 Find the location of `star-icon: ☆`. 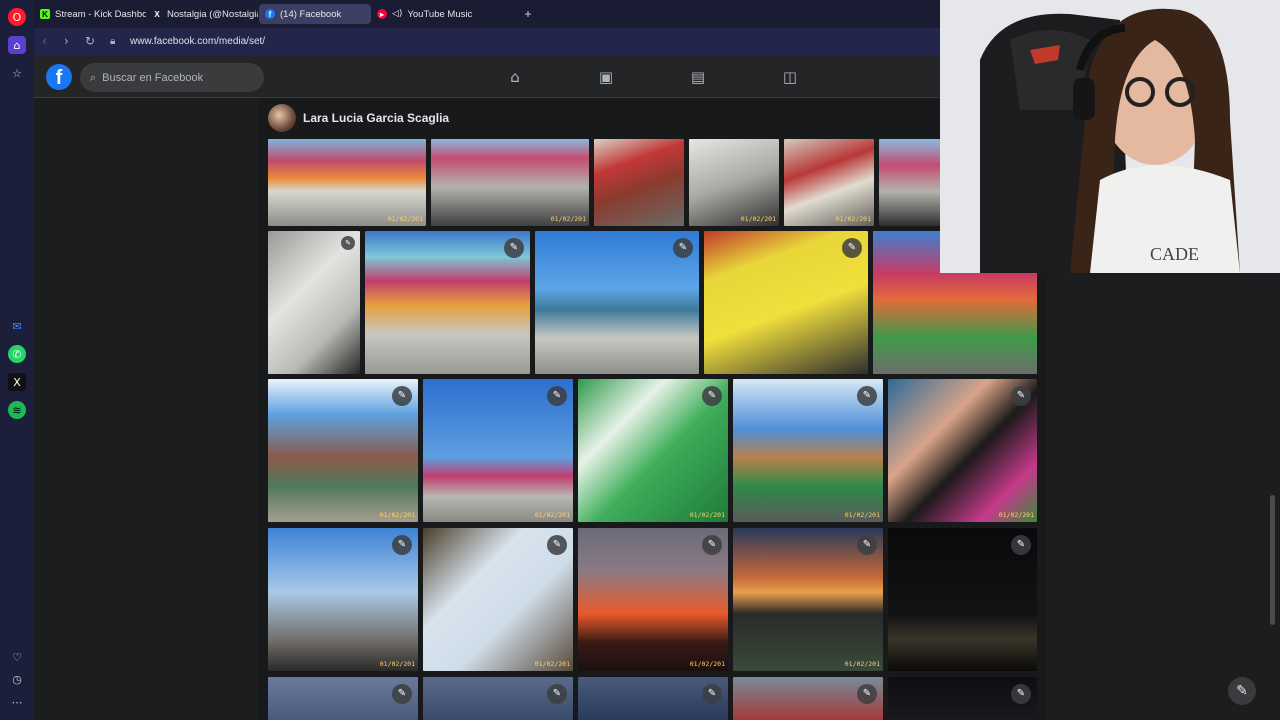

star-icon: ☆ is located at coordinates (17, 73).